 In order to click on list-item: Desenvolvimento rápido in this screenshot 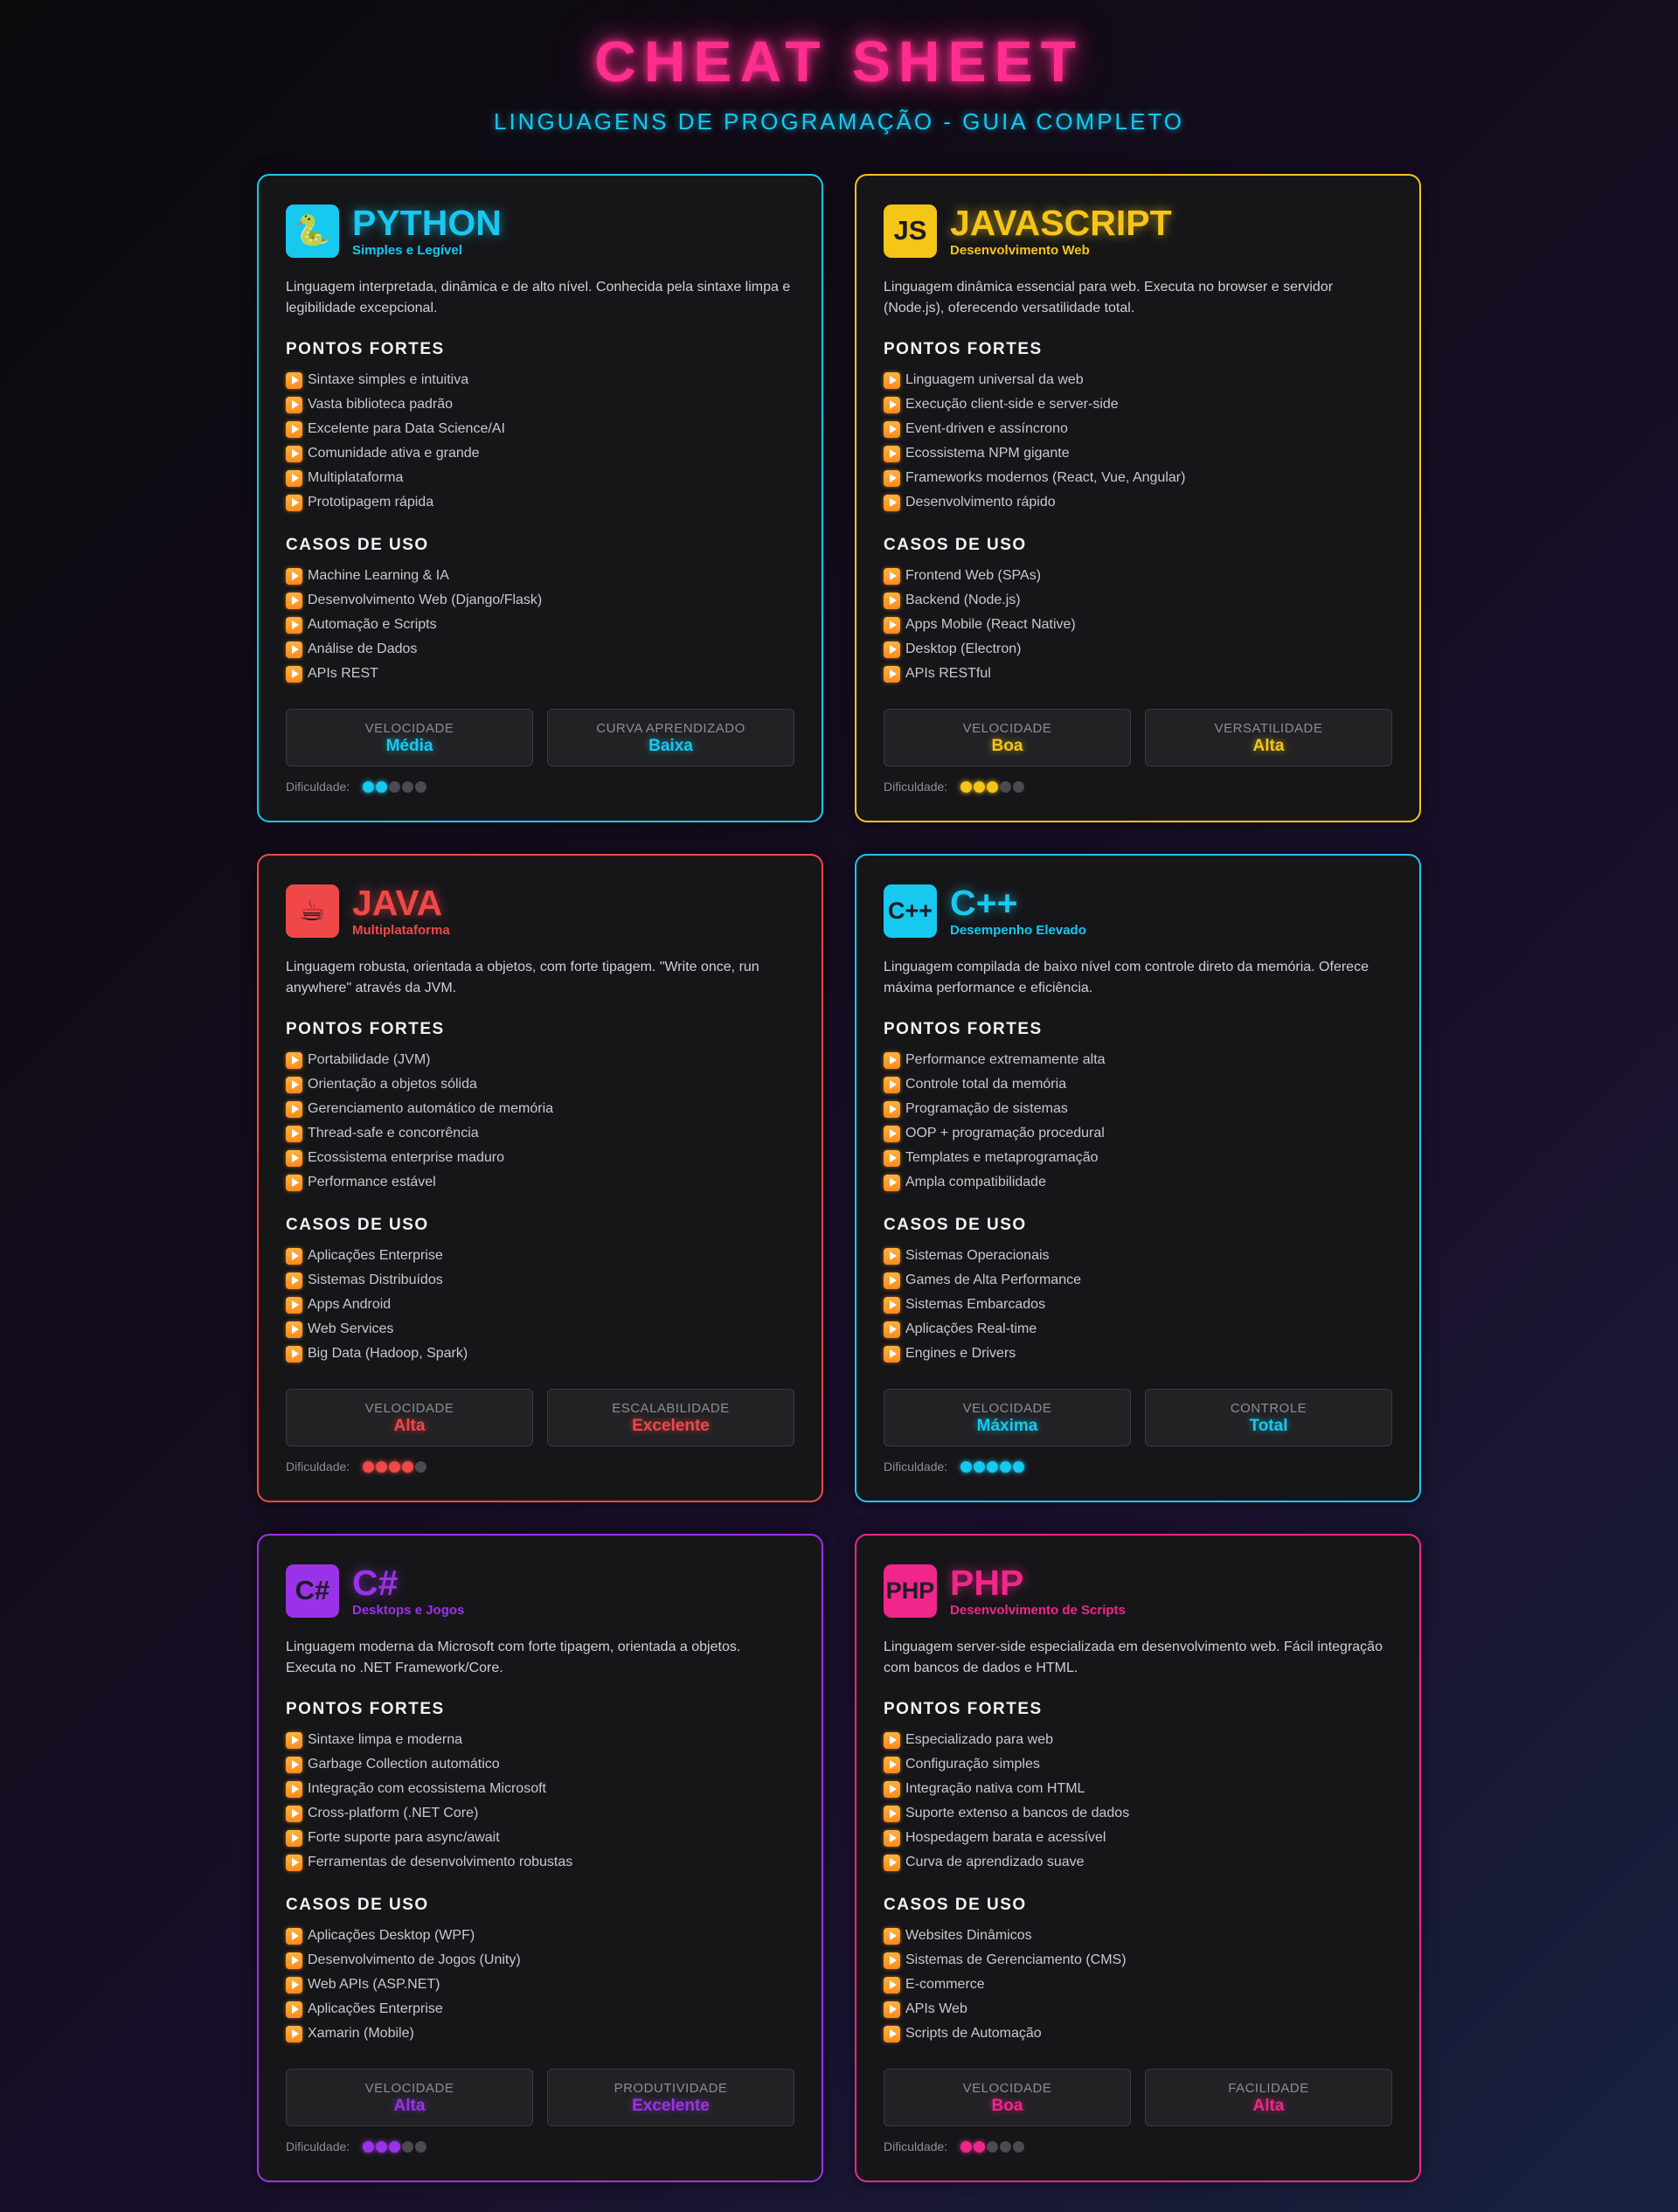, I will do `click(1138, 502)`.